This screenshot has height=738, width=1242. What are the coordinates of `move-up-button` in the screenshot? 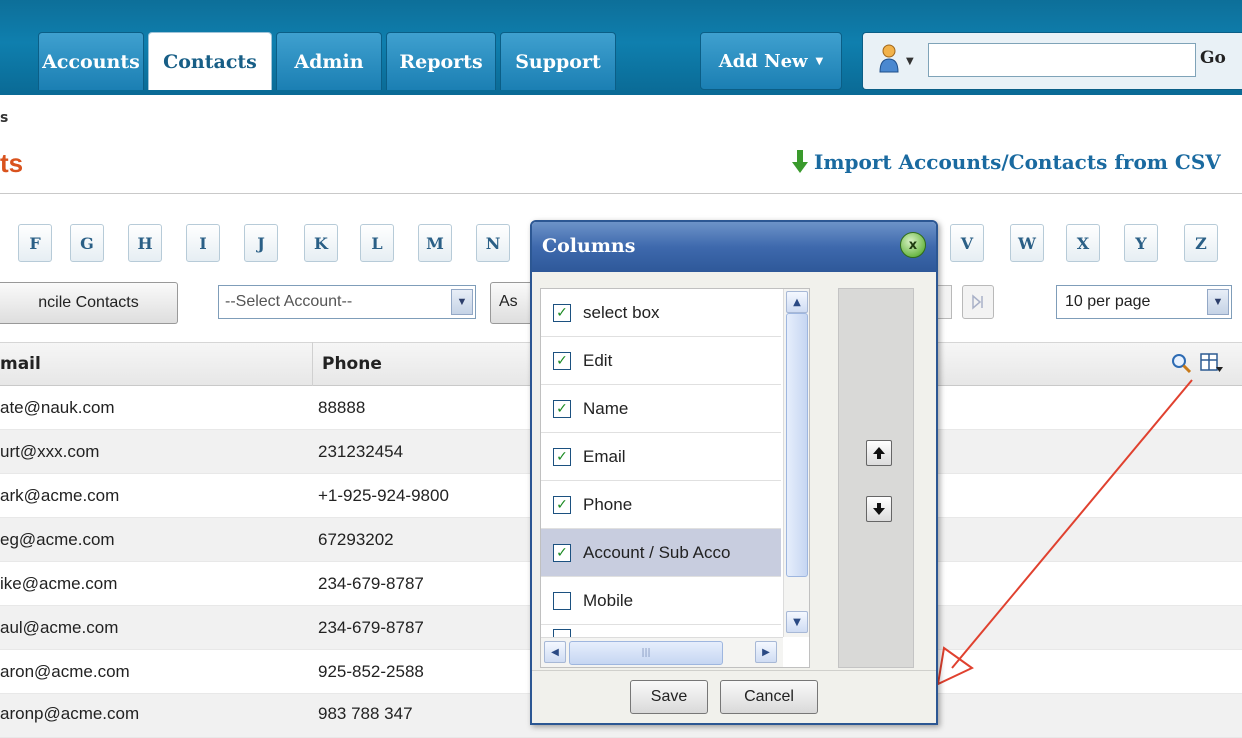 It's located at (879, 453).